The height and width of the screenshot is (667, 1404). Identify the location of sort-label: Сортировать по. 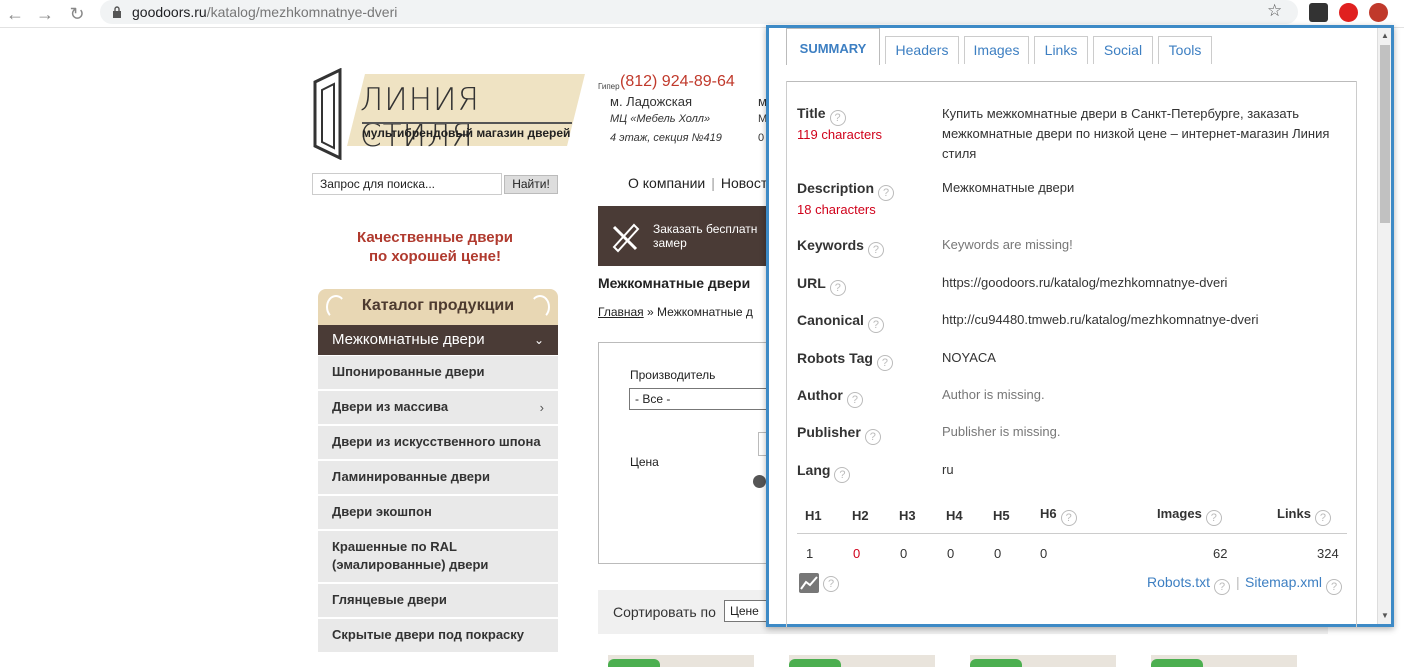
(664, 612).